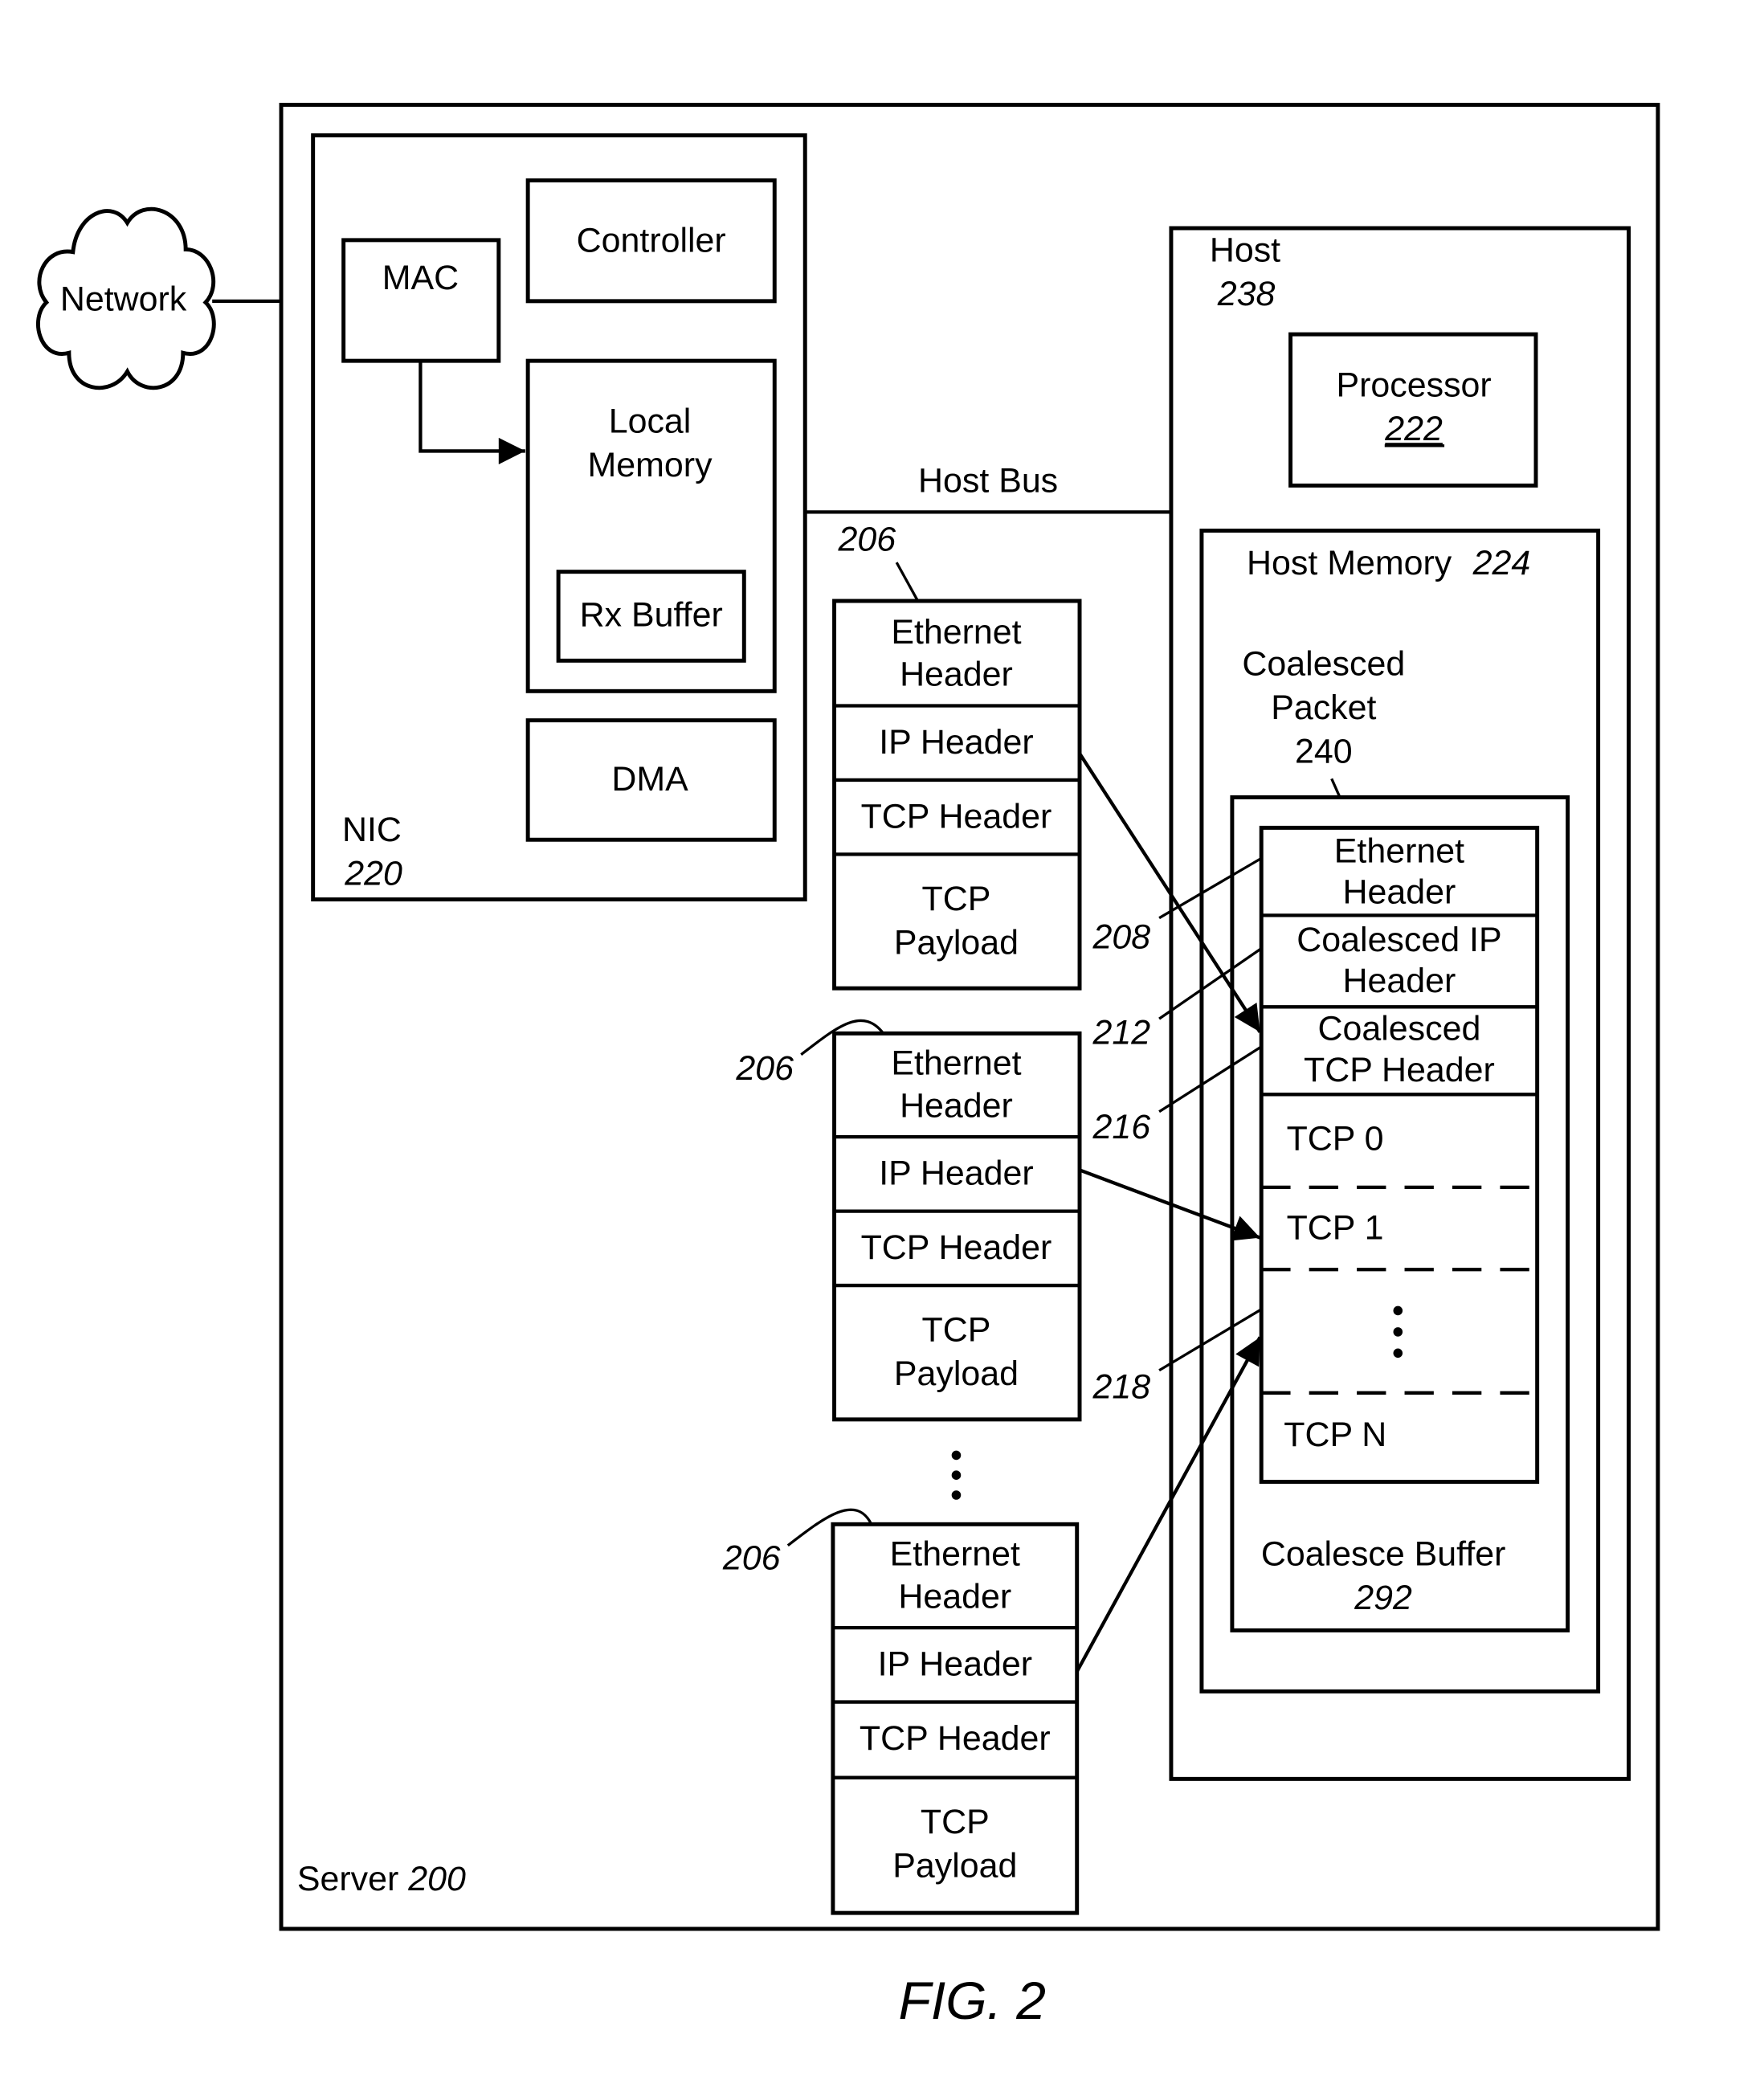 The image size is (1764, 2096). Describe the element at coordinates (1335, 1139) in the screenshot. I see `segment-tcp-0: TCP 0` at that location.